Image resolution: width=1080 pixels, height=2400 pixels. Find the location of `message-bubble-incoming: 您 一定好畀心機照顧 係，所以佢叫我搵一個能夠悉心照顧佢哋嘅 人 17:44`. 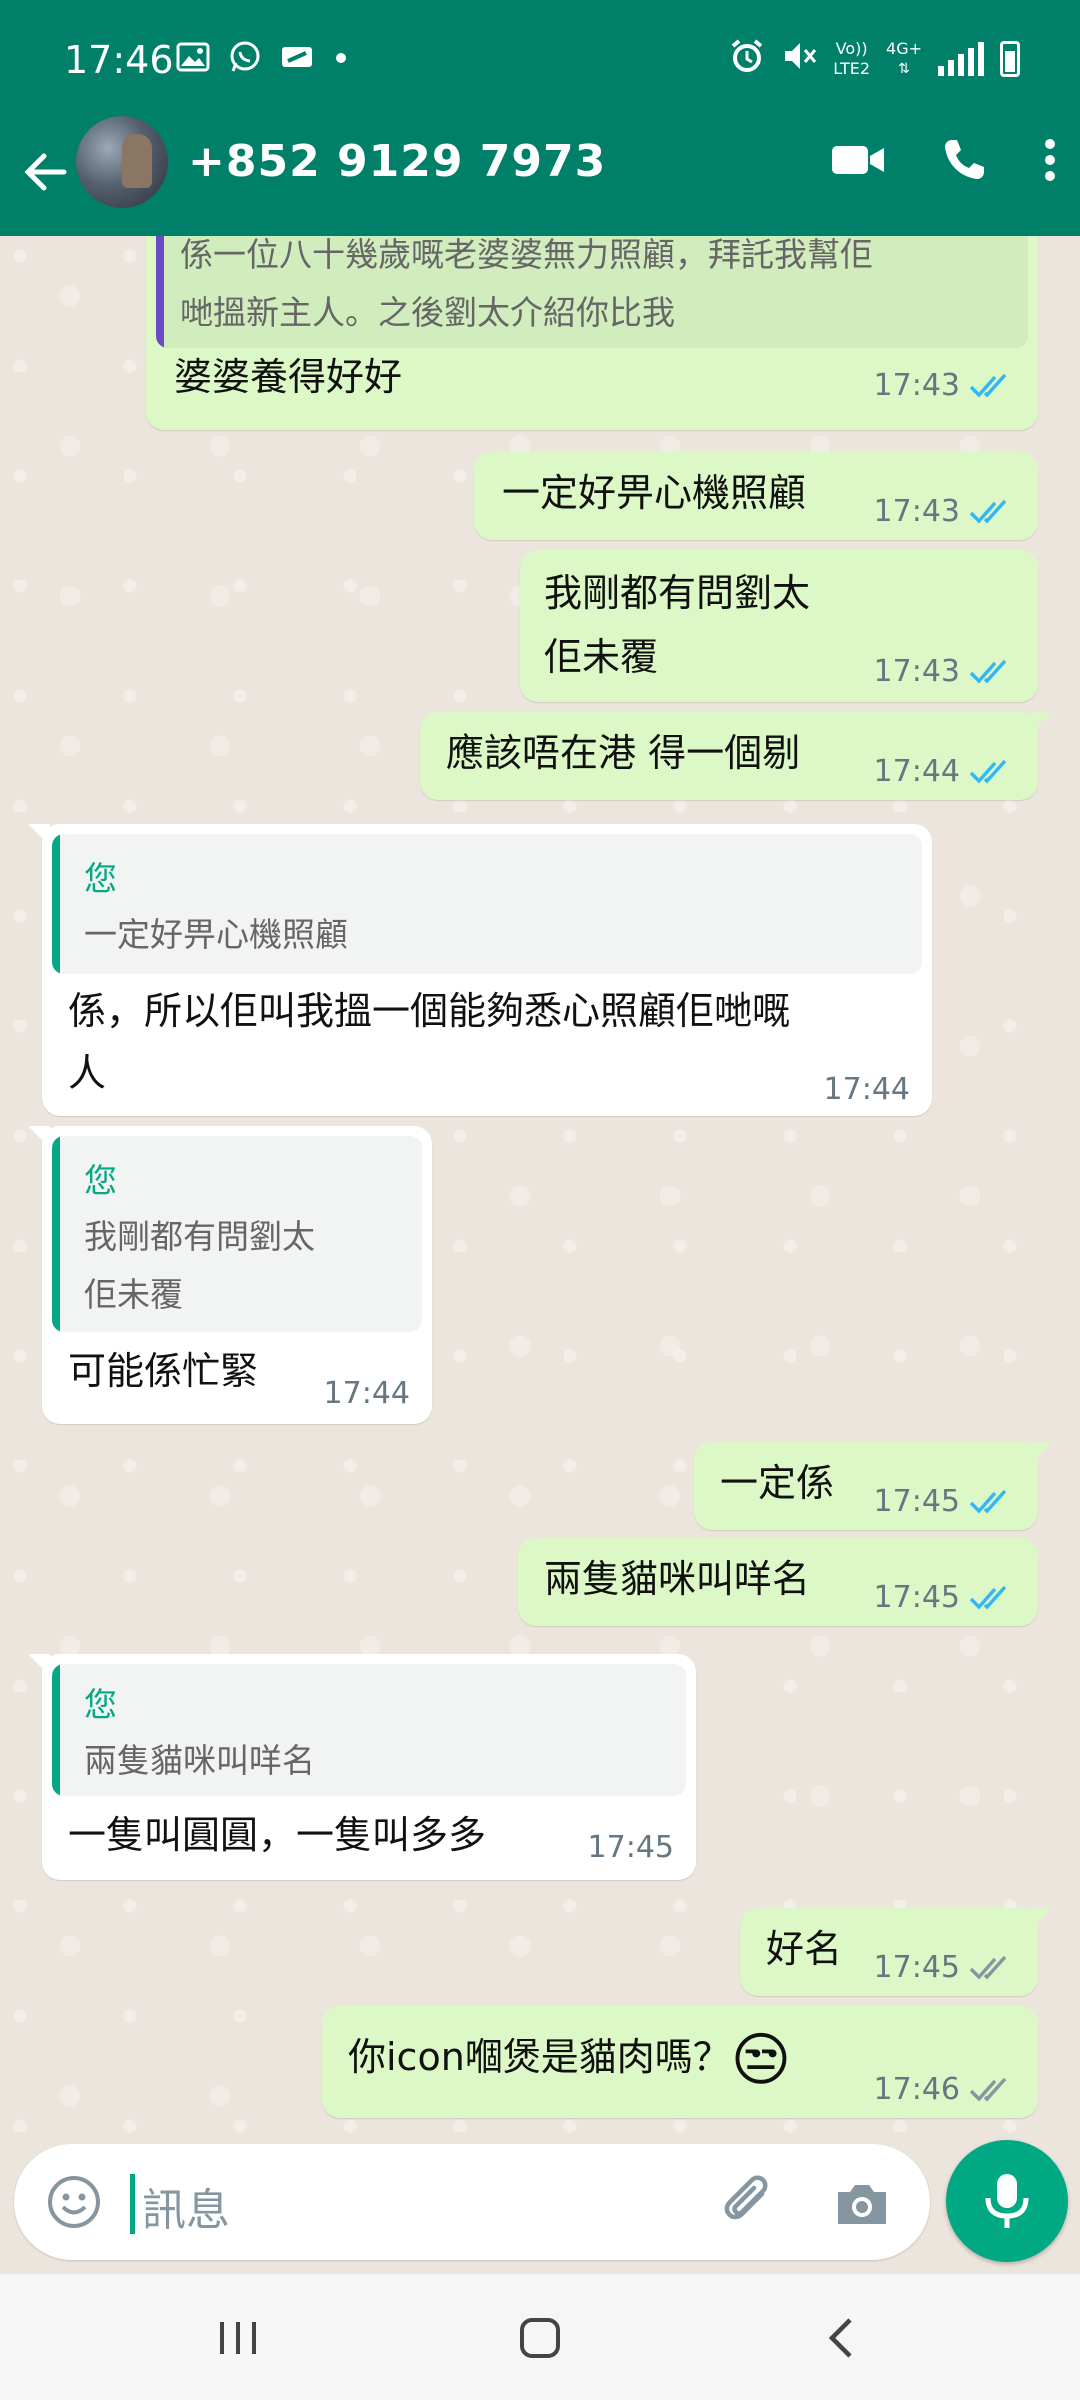

message-bubble-incoming: 您 一定好畀心機照顧 係，所以佢叫我搵一個能夠悉心照顧佢哋嘅 人 17:44 is located at coordinates (480, 970).